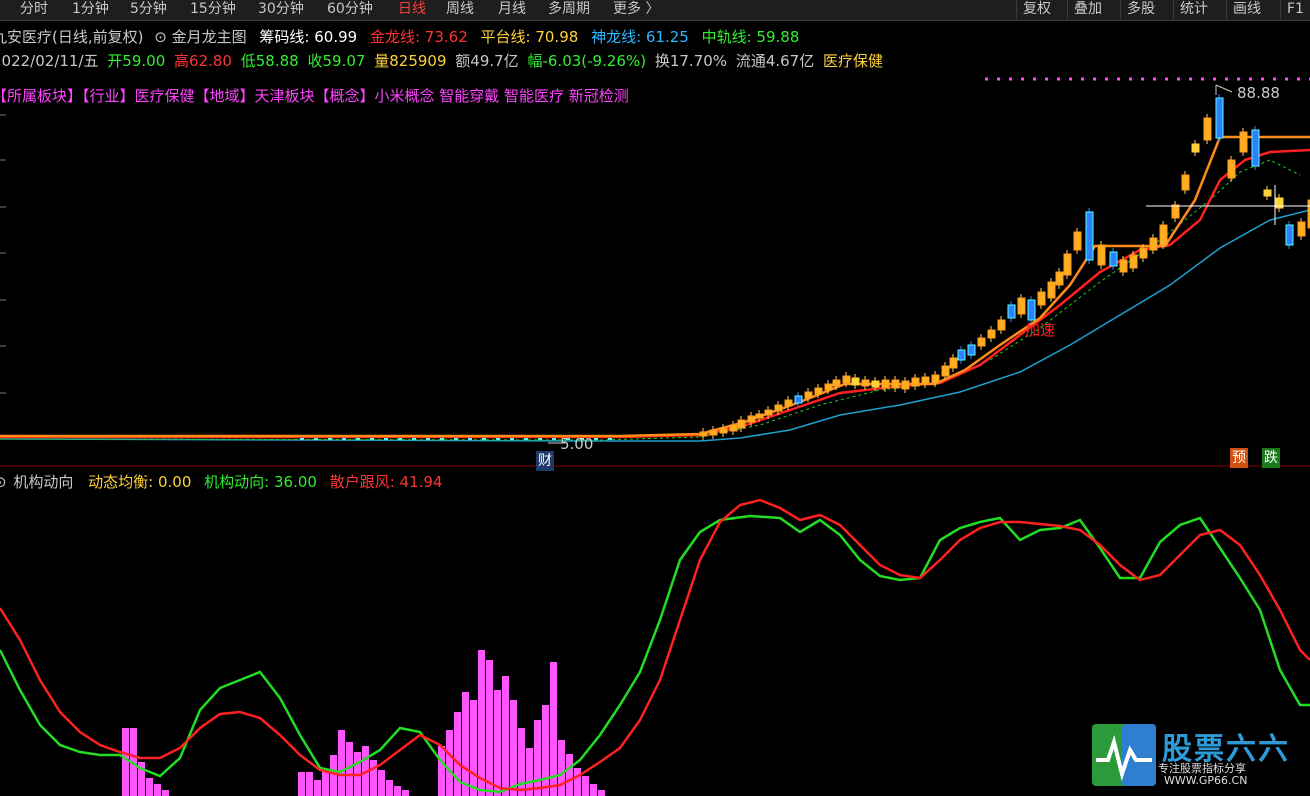 The image size is (1310, 796). What do you see at coordinates (260, 482) in the screenshot?
I see `inst-value: 机构动向: 36.00` at bounding box center [260, 482].